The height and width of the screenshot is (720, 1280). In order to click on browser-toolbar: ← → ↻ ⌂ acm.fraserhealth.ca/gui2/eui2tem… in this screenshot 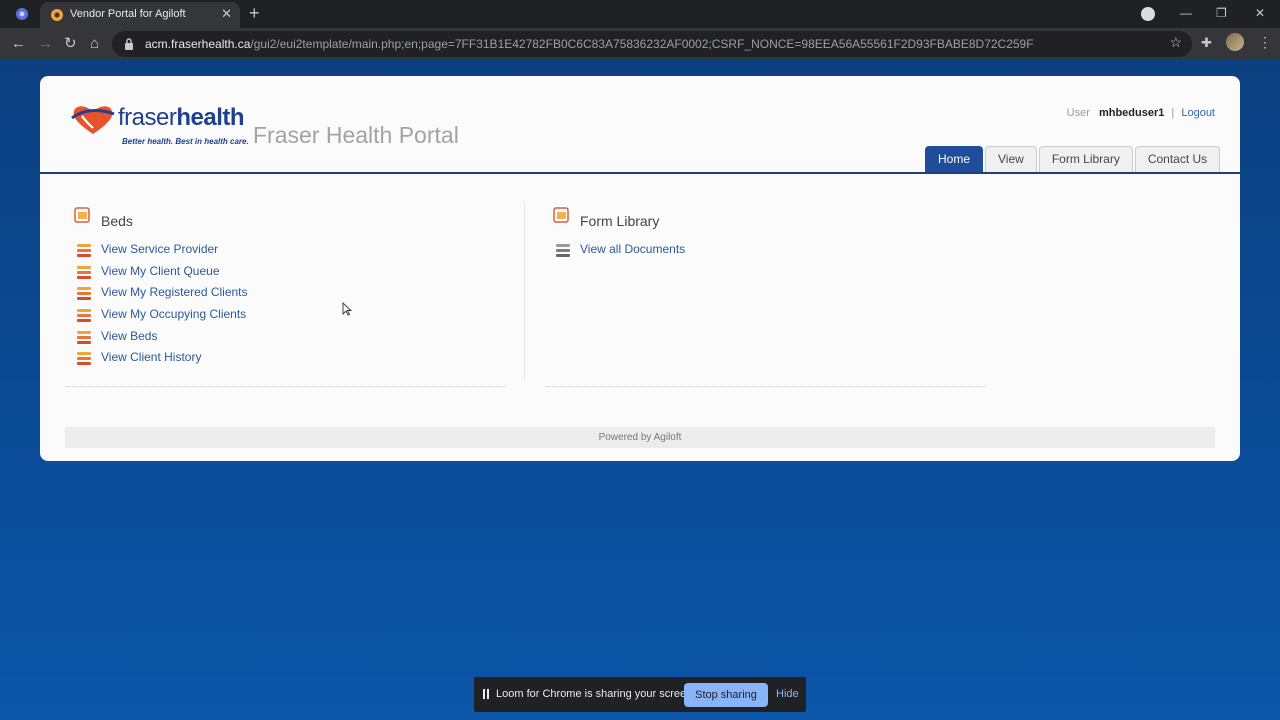, I will do `click(640, 44)`.